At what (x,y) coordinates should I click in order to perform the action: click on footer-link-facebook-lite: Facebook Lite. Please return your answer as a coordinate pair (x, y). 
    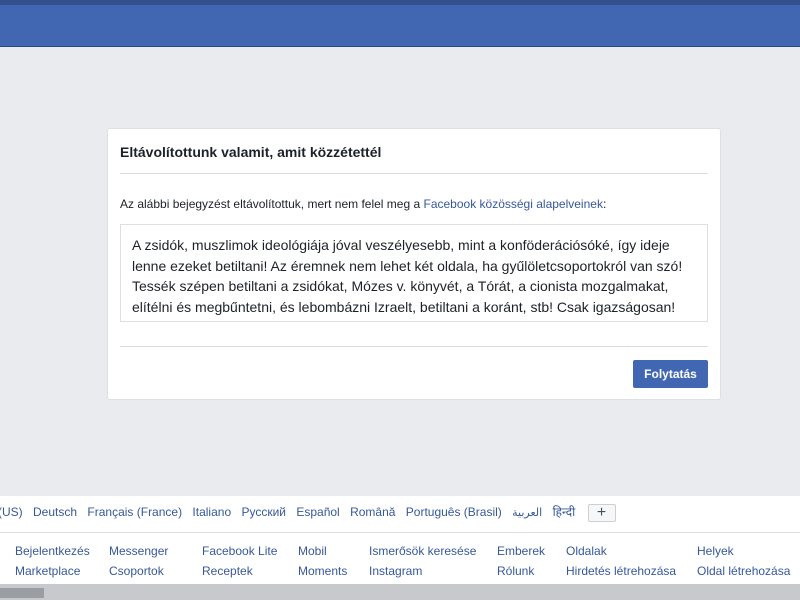
    Looking at the image, I should click on (239, 551).